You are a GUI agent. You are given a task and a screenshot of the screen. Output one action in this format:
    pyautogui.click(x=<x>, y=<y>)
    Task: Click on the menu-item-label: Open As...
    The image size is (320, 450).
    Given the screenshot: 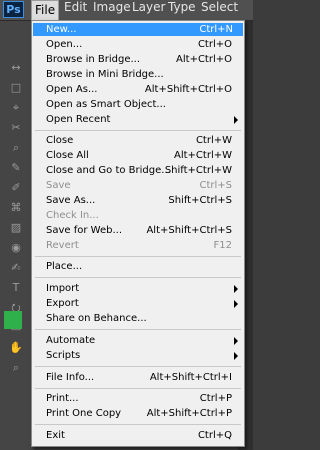 What is the action you would take?
    pyautogui.click(x=72, y=89)
    